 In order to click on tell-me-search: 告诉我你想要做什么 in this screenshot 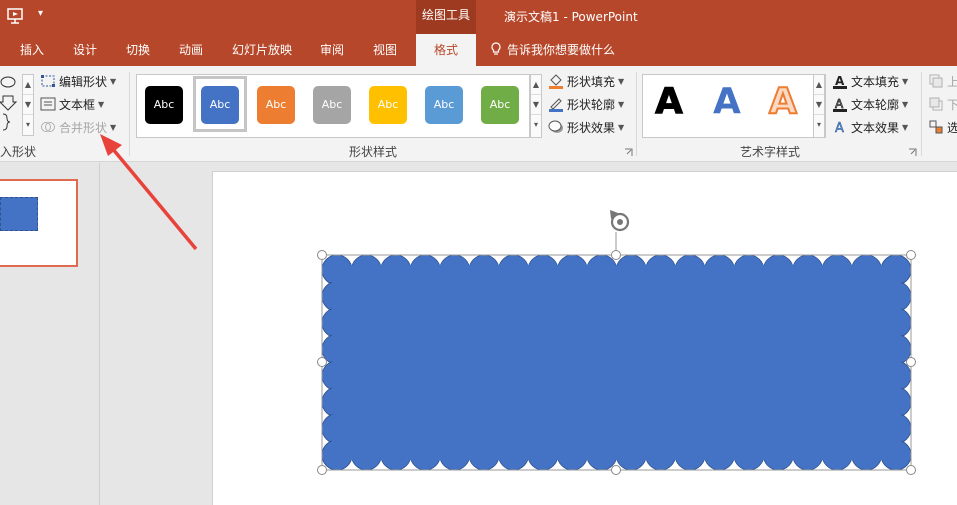, I will do `click(552, 50)`.